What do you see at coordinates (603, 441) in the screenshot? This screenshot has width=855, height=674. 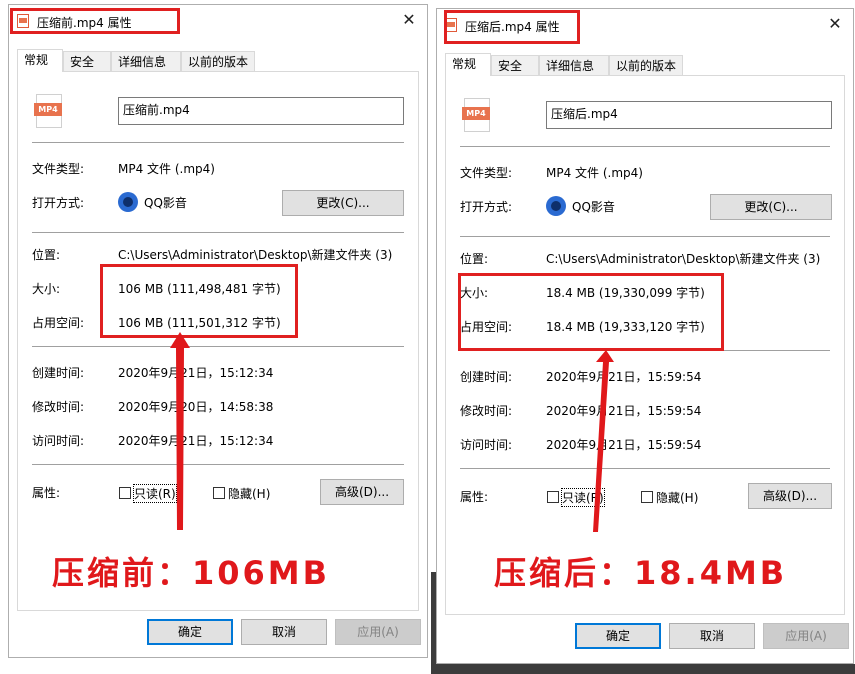 I see `arrow-up-after` at bounding box center [603, 441].